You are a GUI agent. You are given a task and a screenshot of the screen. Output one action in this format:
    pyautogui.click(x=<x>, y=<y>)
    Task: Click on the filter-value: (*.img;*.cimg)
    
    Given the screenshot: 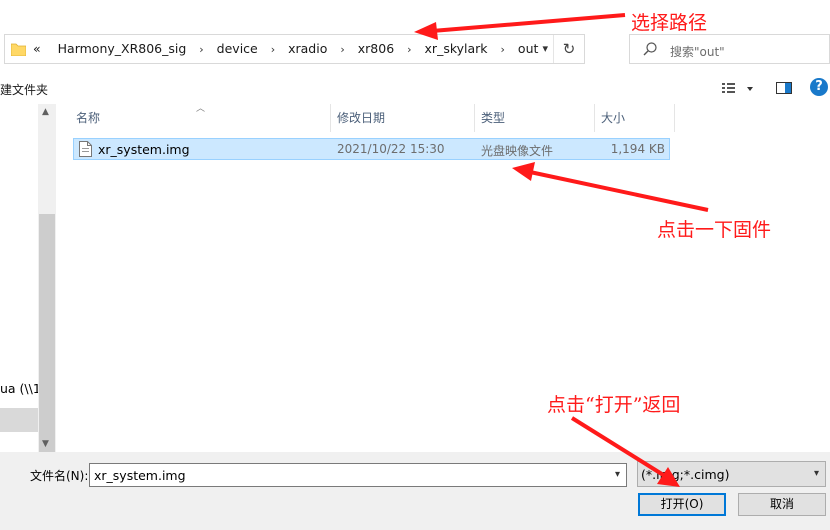 What is the action you would take?
    pyautogui.click(x=685, y=474)
    